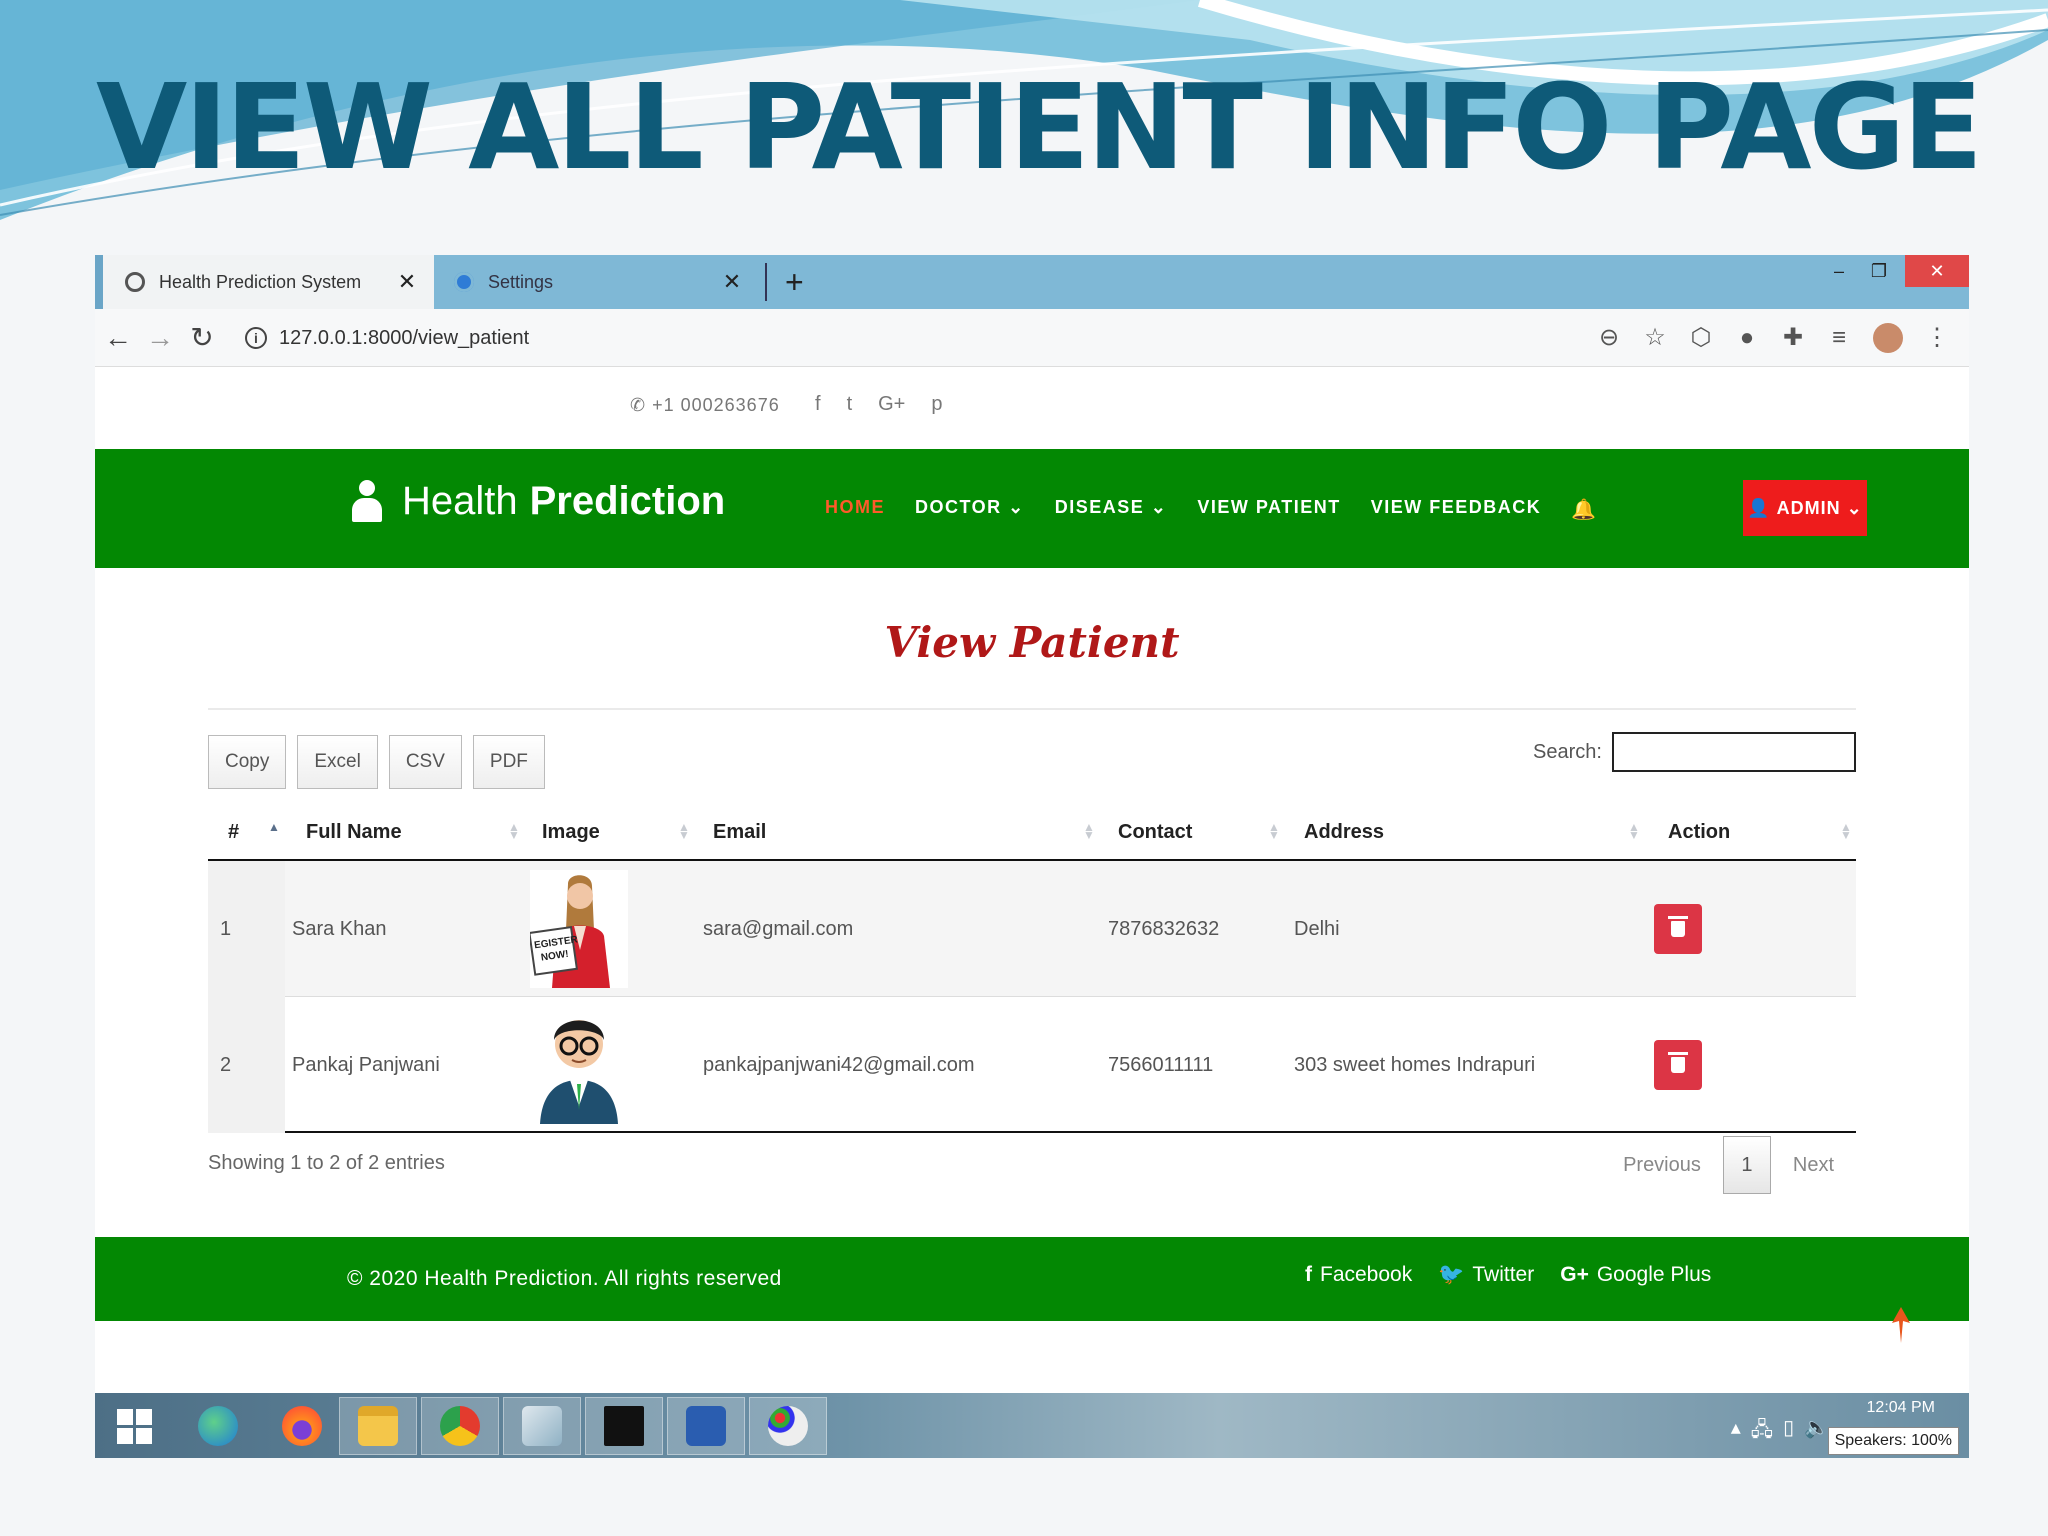  What do you see at coordinates (1839, 338) in the screenshot?
I see `reading-list-icon: ≡` at bounding box center [1839, 338].